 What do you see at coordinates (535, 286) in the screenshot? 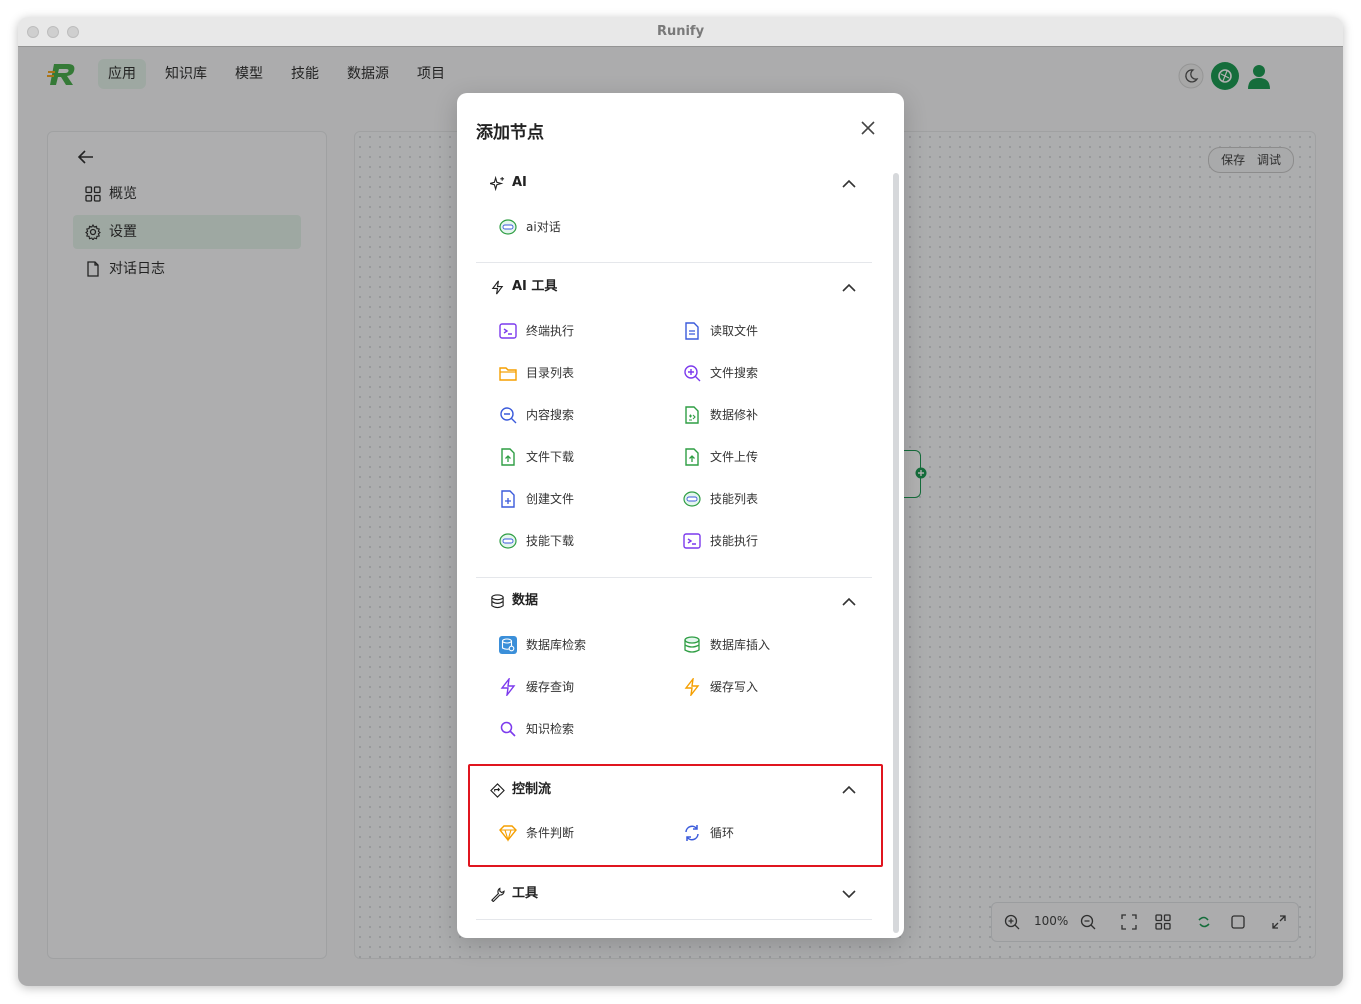
I see `section-title: AI 工具` at bounding box center [535, 286].